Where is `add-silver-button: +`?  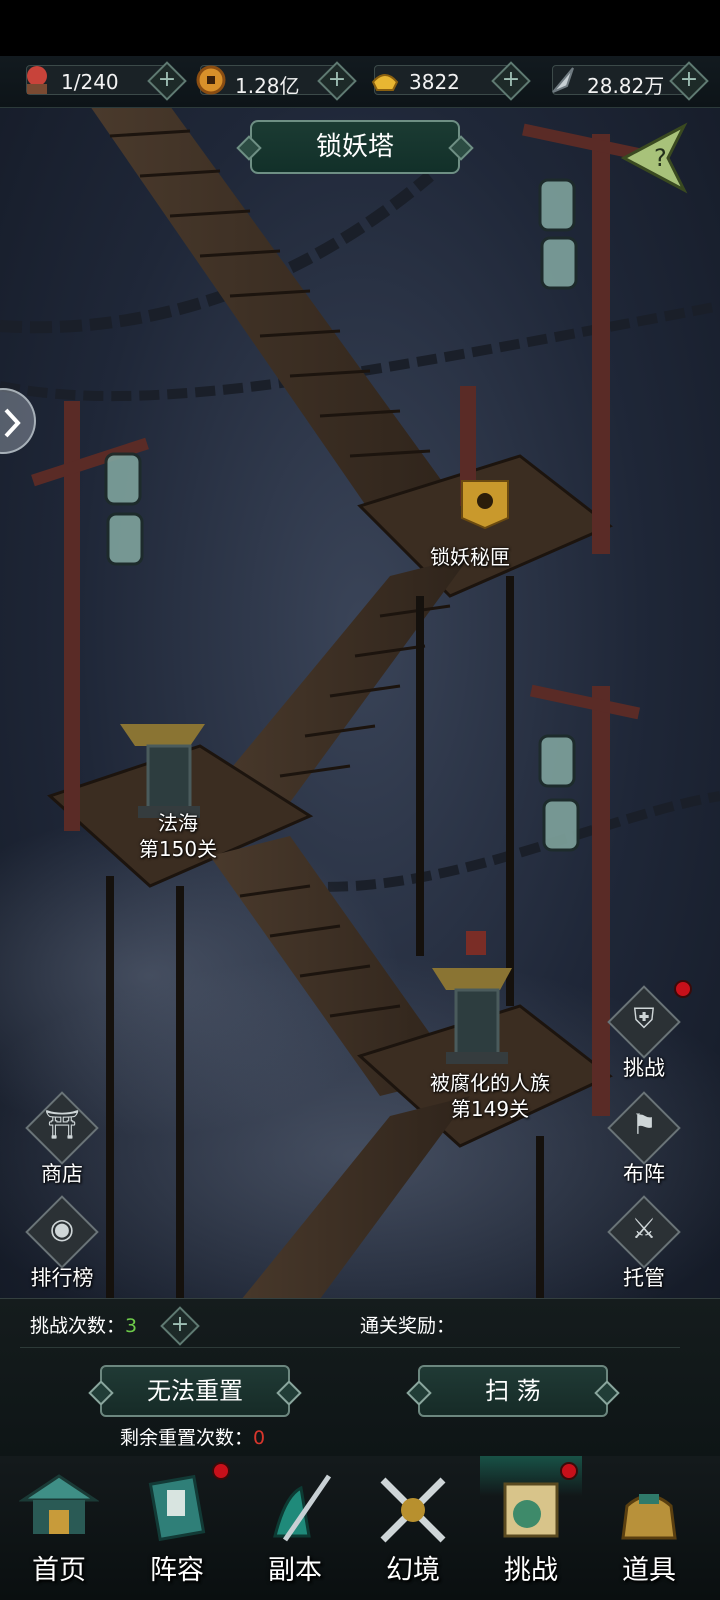
add-silver-button: + is located at coordinates (689, 81).